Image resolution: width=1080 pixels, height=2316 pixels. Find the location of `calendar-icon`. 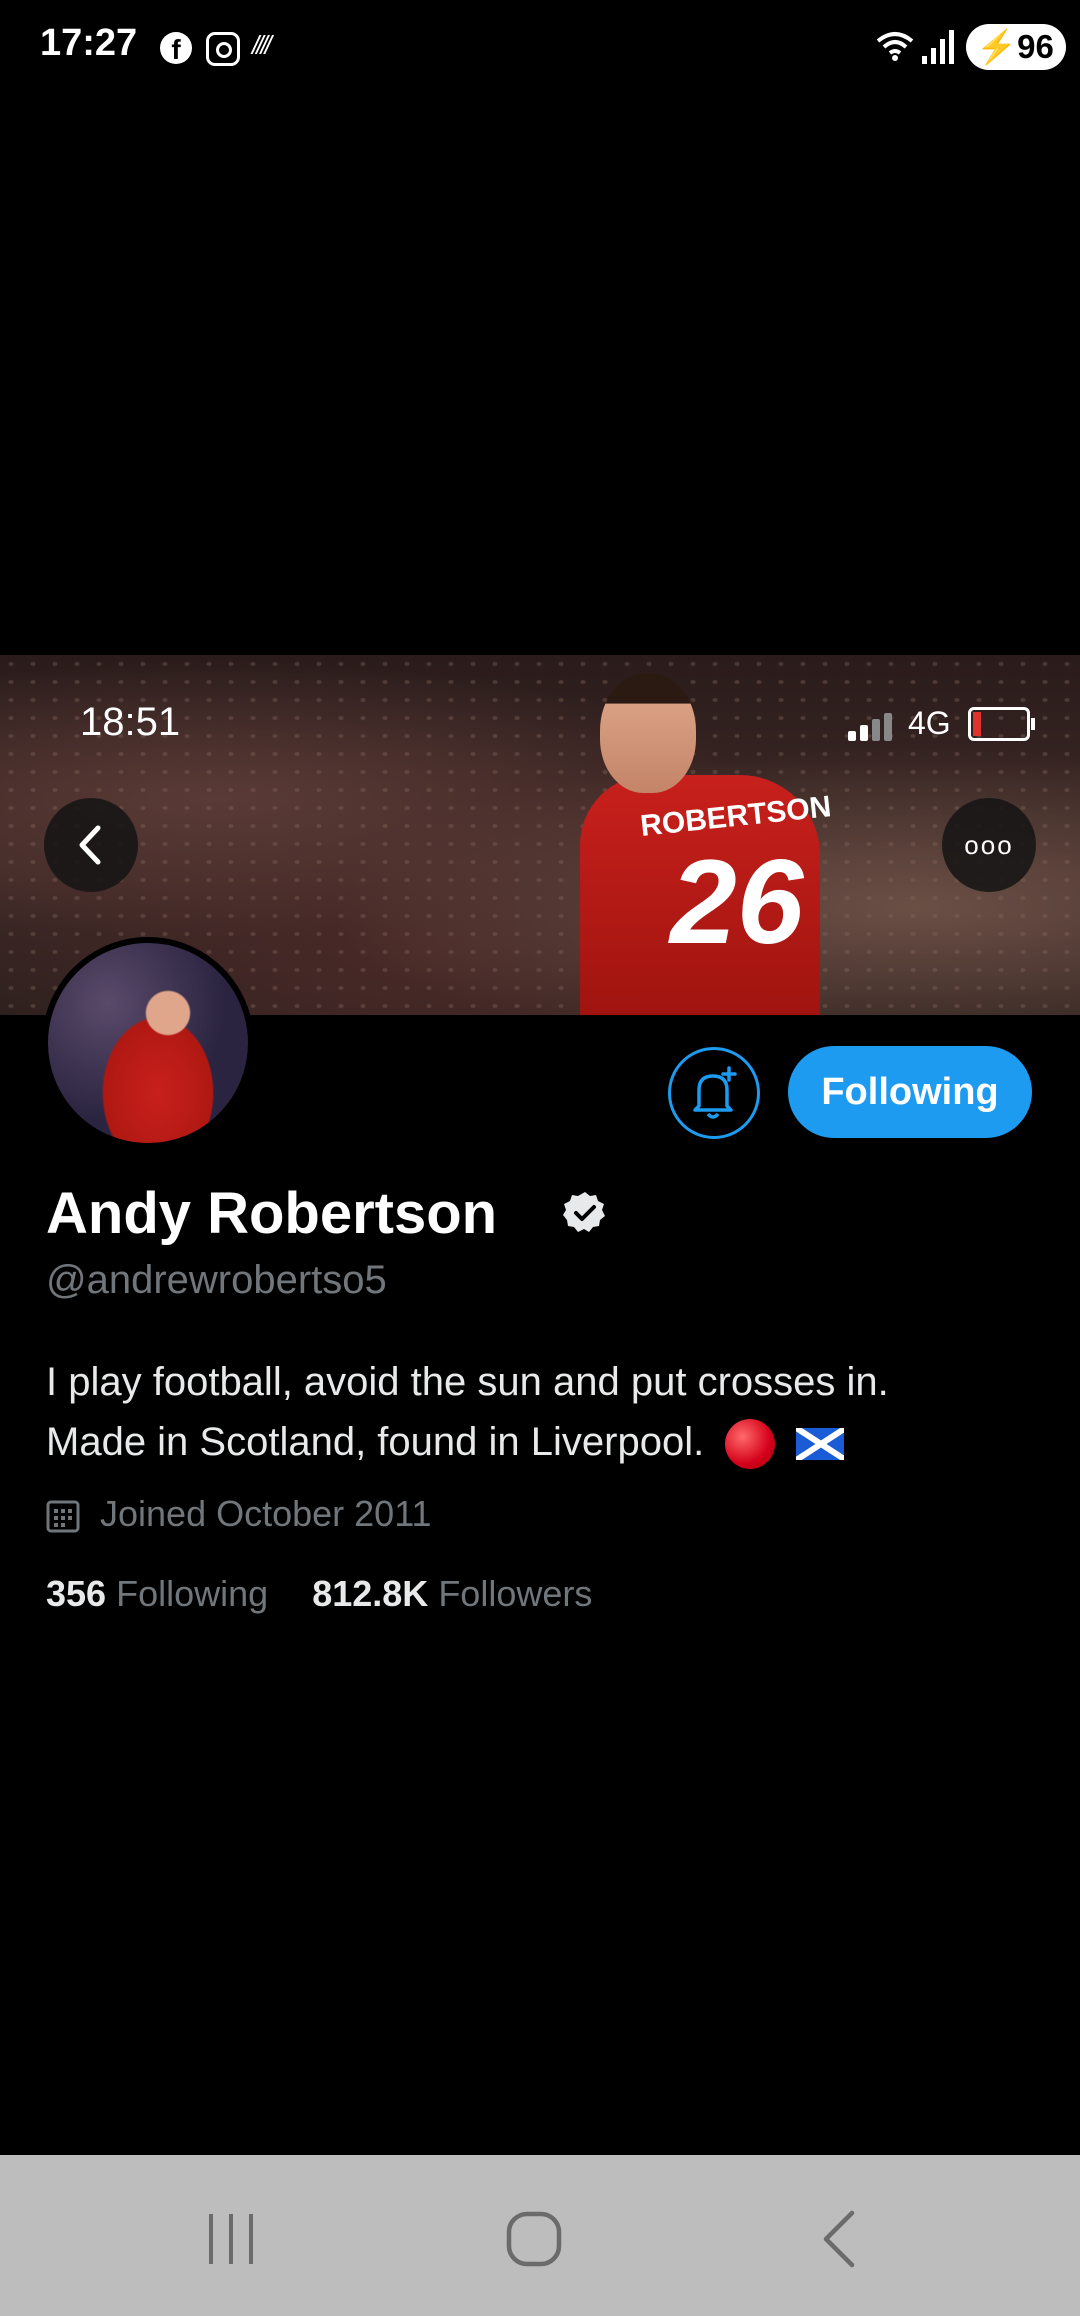

calendar-icon is located at coordinates (63, 1516).